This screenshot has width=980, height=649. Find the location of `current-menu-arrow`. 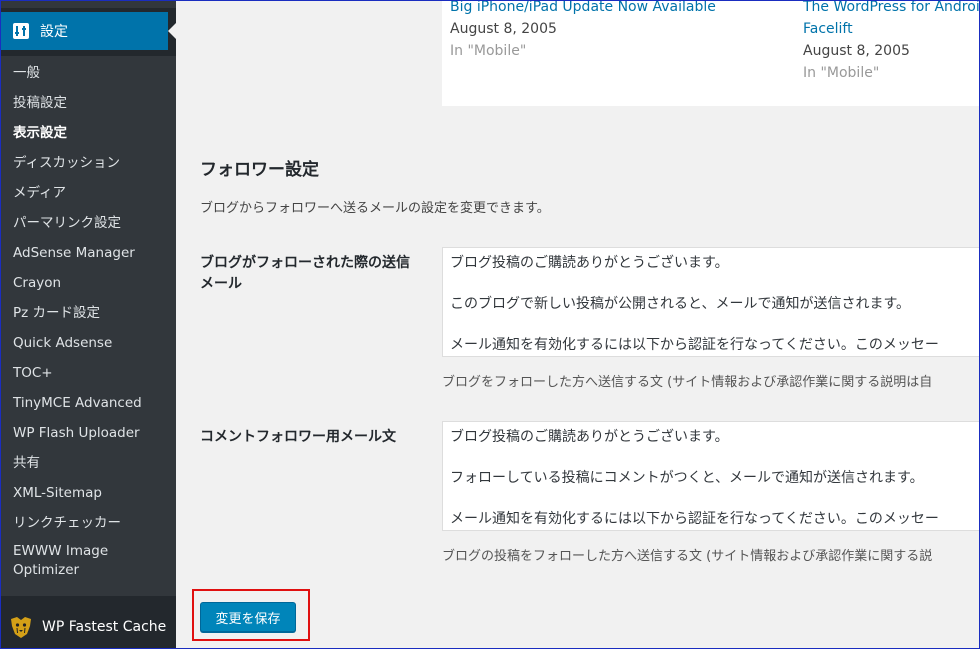

current-menu-arrow is located at coordinates (172, 31).